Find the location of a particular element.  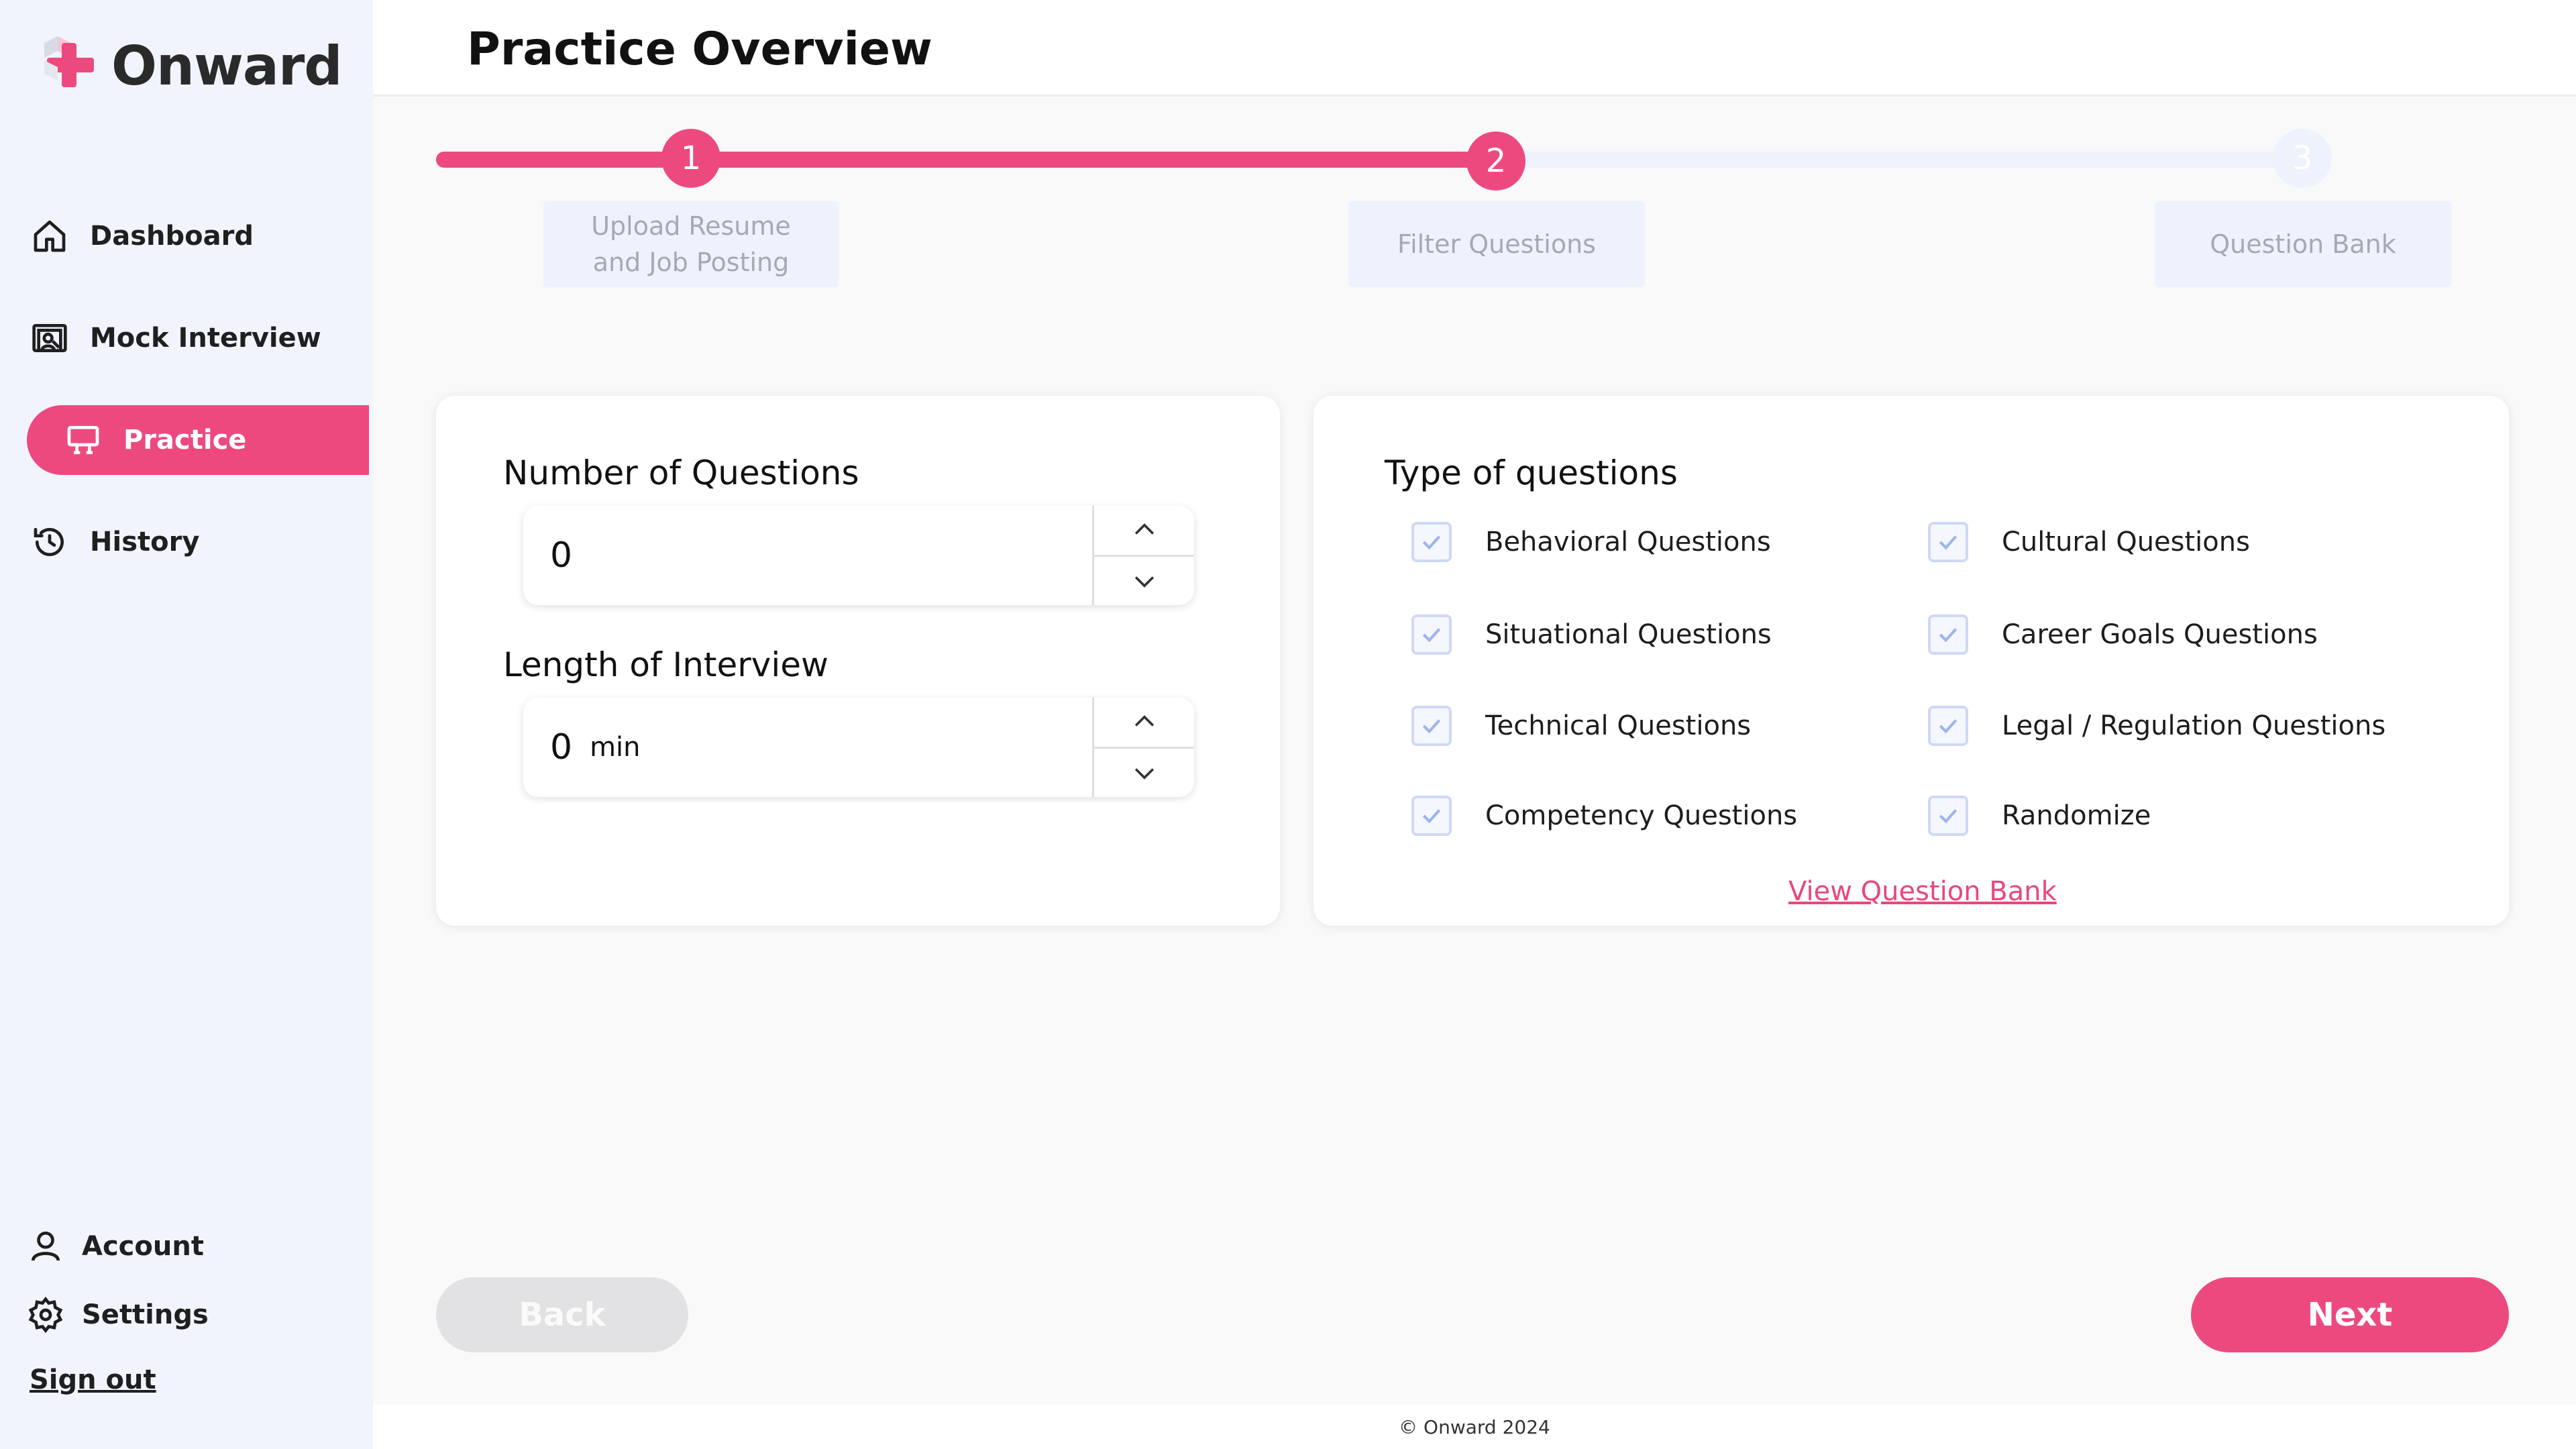

sidebar-item-practice: Practice is located at coordinates (198, 440).